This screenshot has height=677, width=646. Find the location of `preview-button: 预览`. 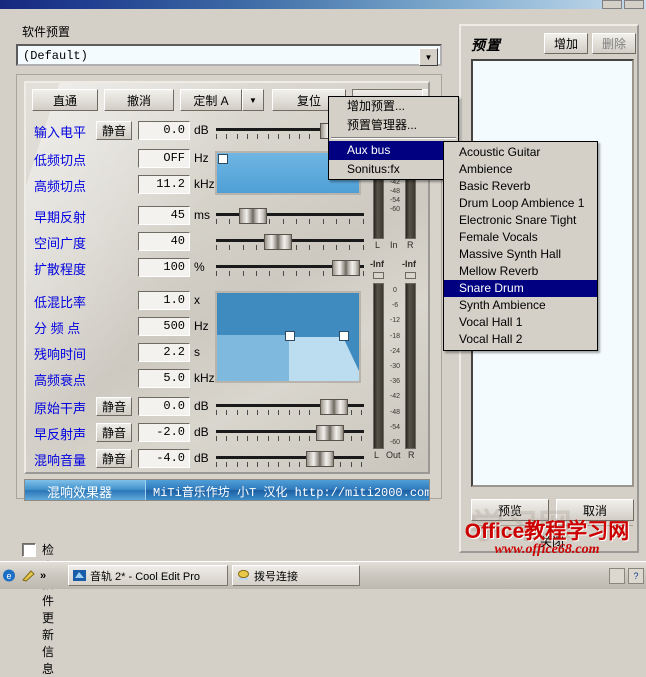

preview-button: 预览 is located at coordinates (510, 510).